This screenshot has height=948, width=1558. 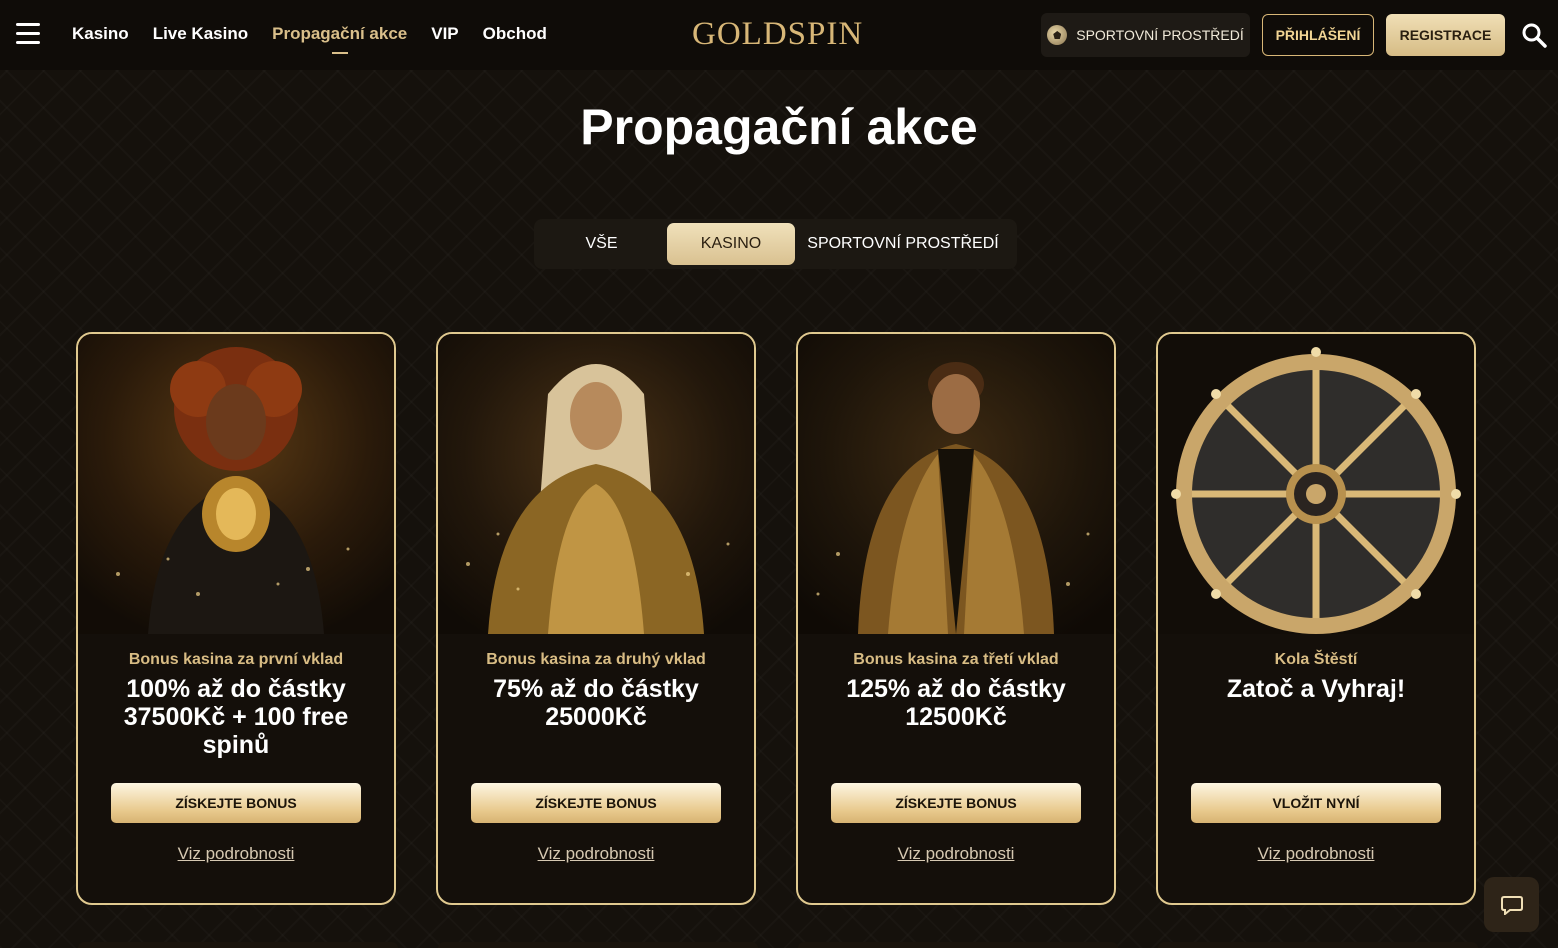 I want to click on next-row-cards-peek, so click(x=779, y=942).